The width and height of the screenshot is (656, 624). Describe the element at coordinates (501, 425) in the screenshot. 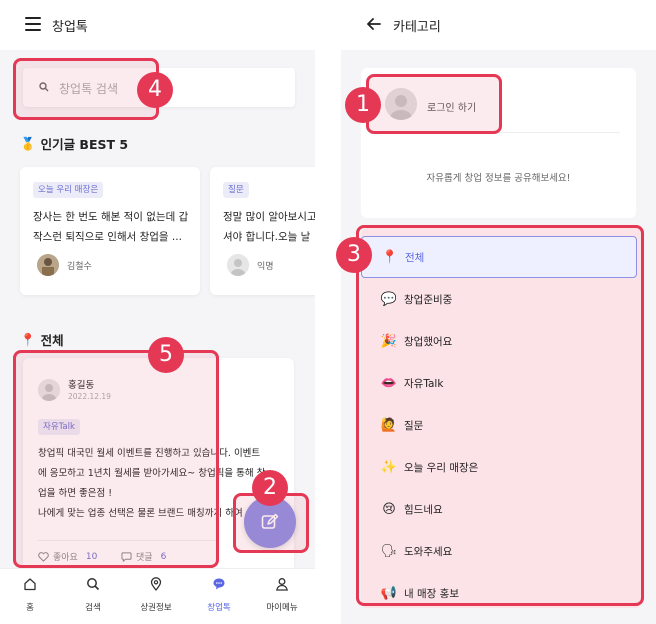

I see `category-item-question: 🙋 질문` at that location.